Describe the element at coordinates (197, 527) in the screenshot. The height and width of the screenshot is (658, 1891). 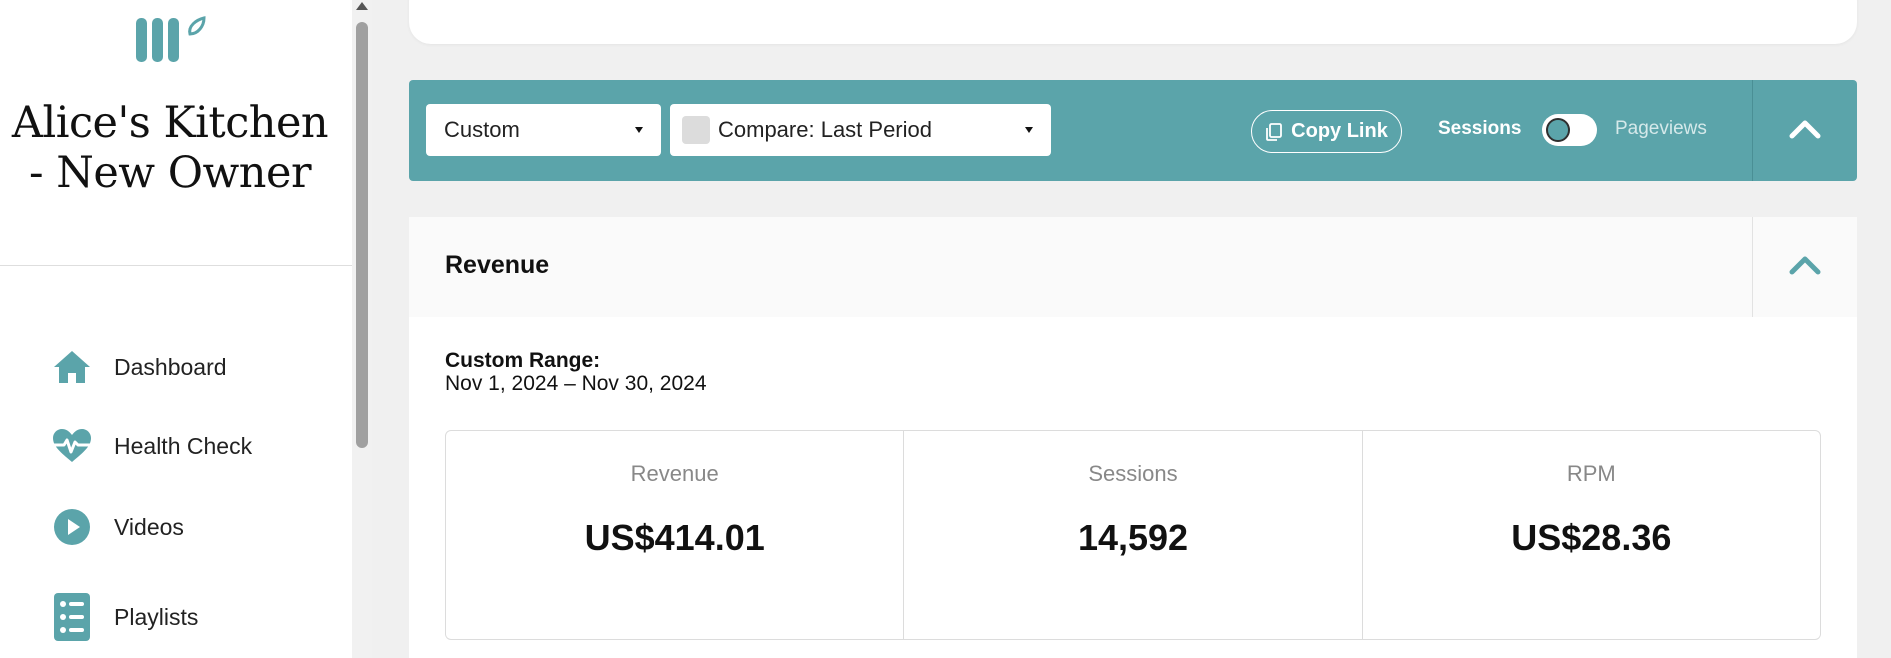
I see `sidebar-item-videos: Videos` at that location.